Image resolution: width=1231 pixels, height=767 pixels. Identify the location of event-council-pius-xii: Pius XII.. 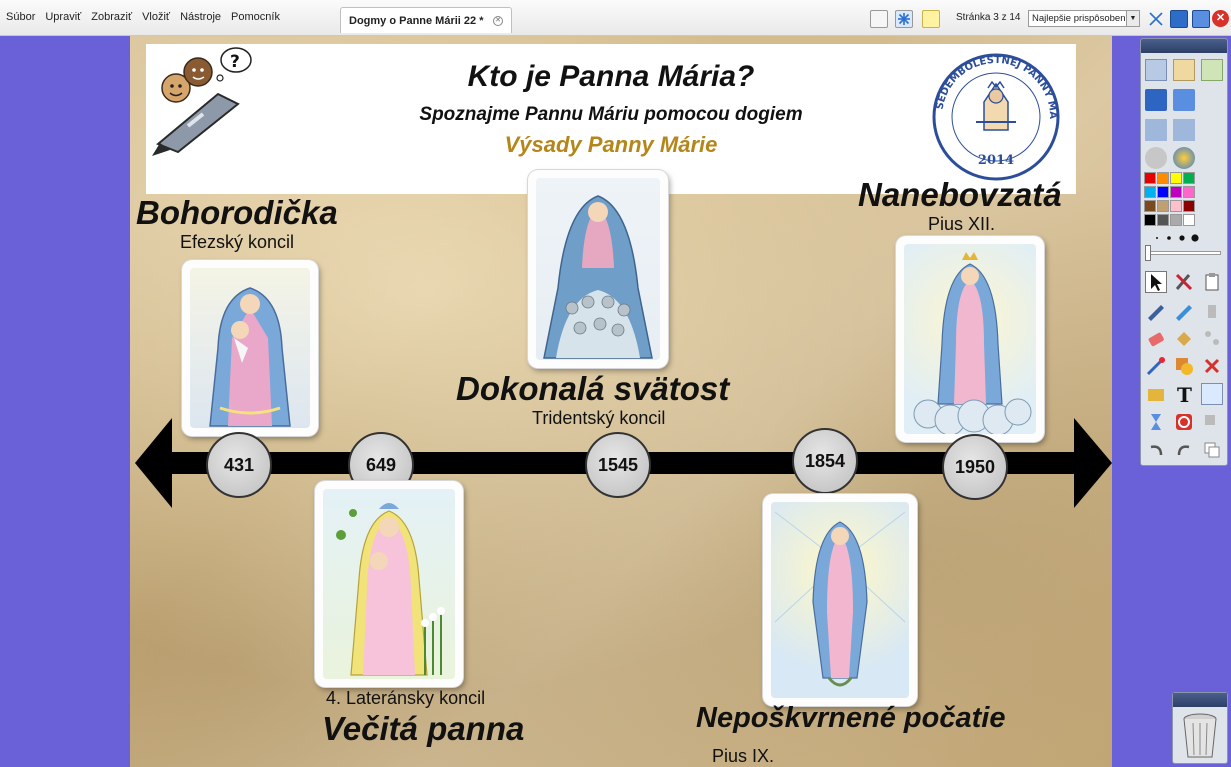
(962, 224).